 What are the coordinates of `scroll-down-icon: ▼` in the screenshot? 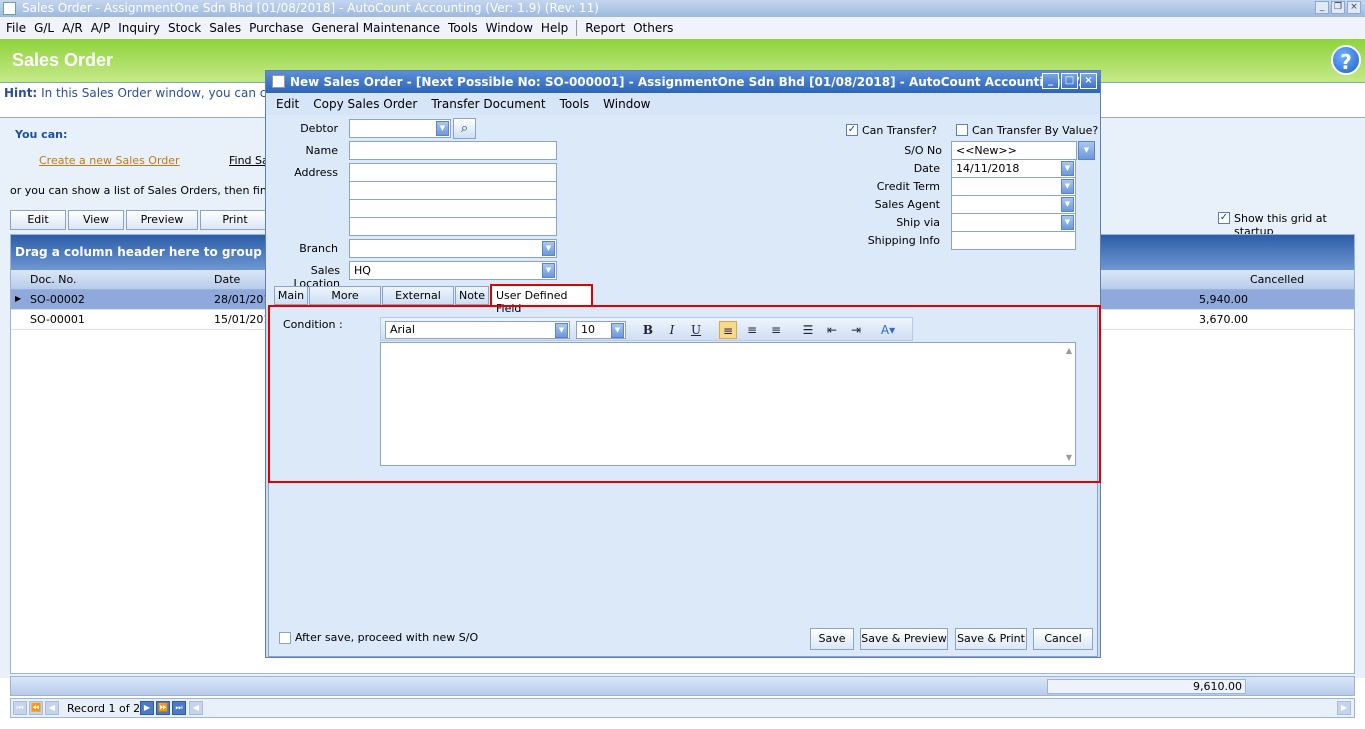 It's located at (1069, 457).